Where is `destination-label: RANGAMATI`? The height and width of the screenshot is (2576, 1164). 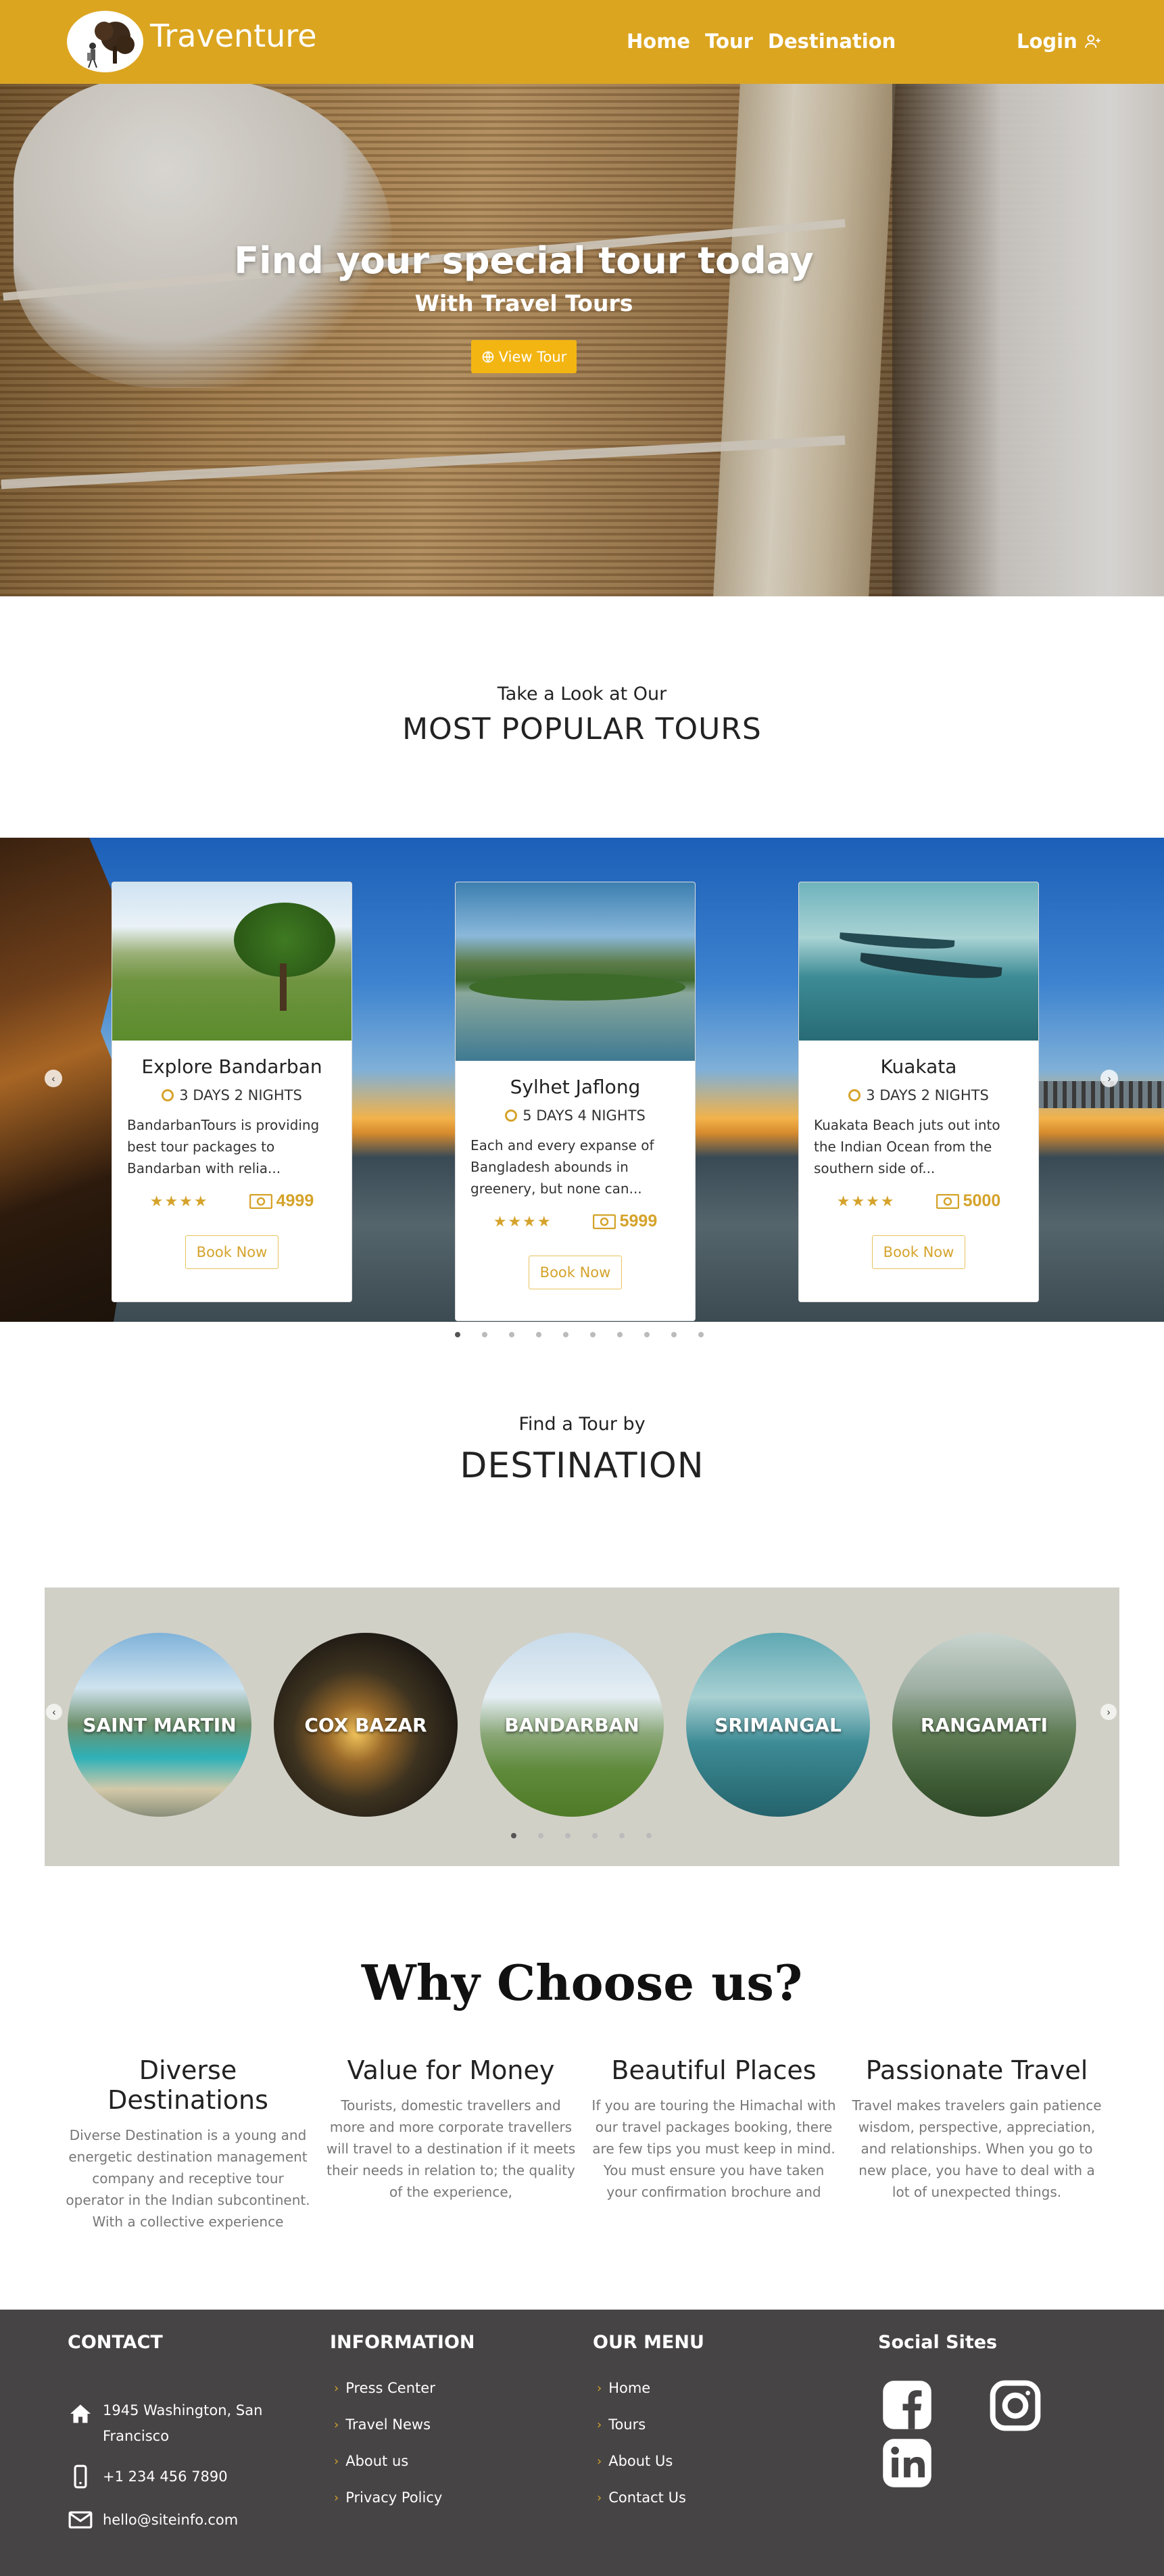 destination-label: RANGAMATI is located at coordinates (984, 1724).